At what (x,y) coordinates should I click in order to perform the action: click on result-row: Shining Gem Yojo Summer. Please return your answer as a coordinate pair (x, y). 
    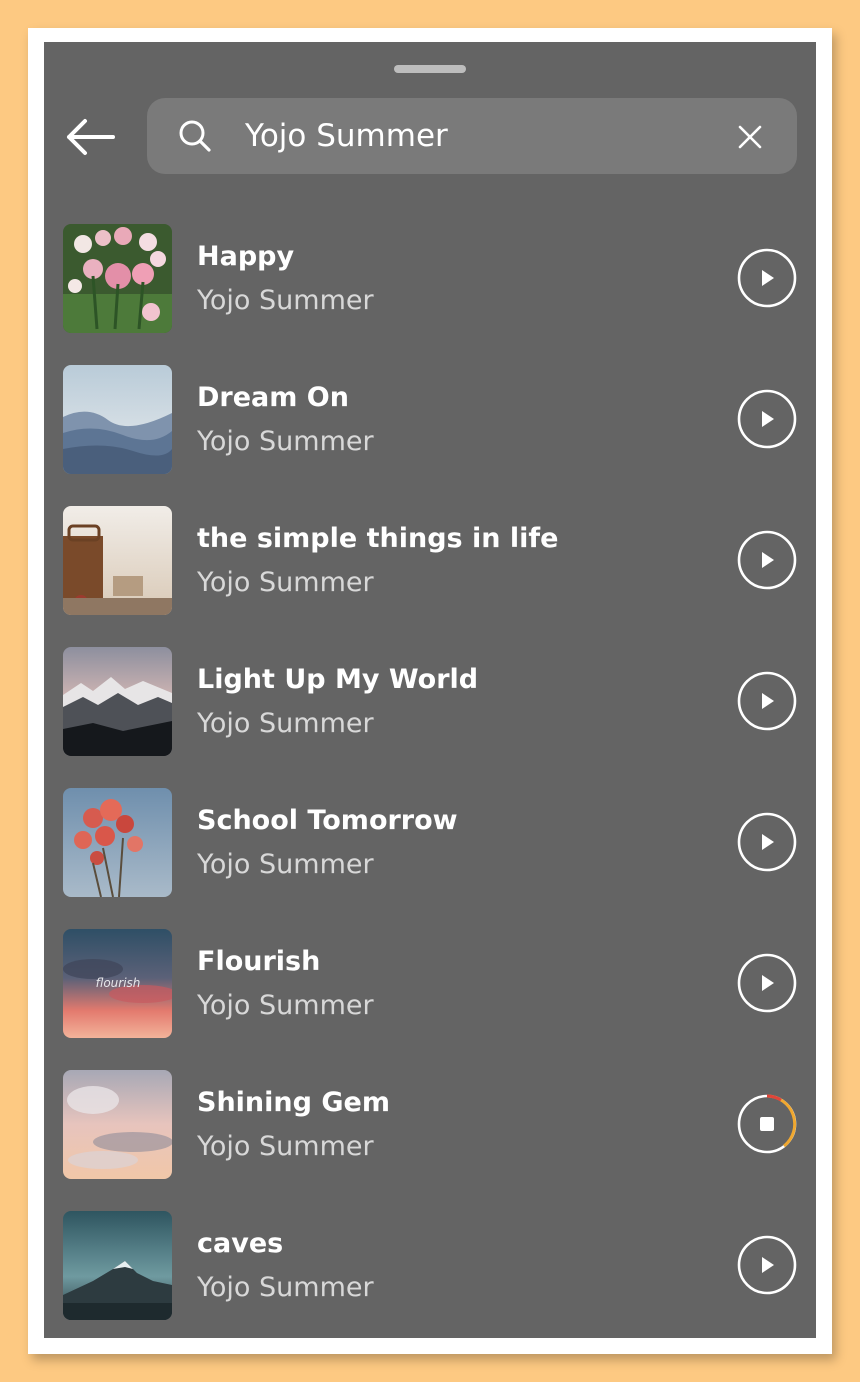
    Looking at the image, I should click on (430, 1140).